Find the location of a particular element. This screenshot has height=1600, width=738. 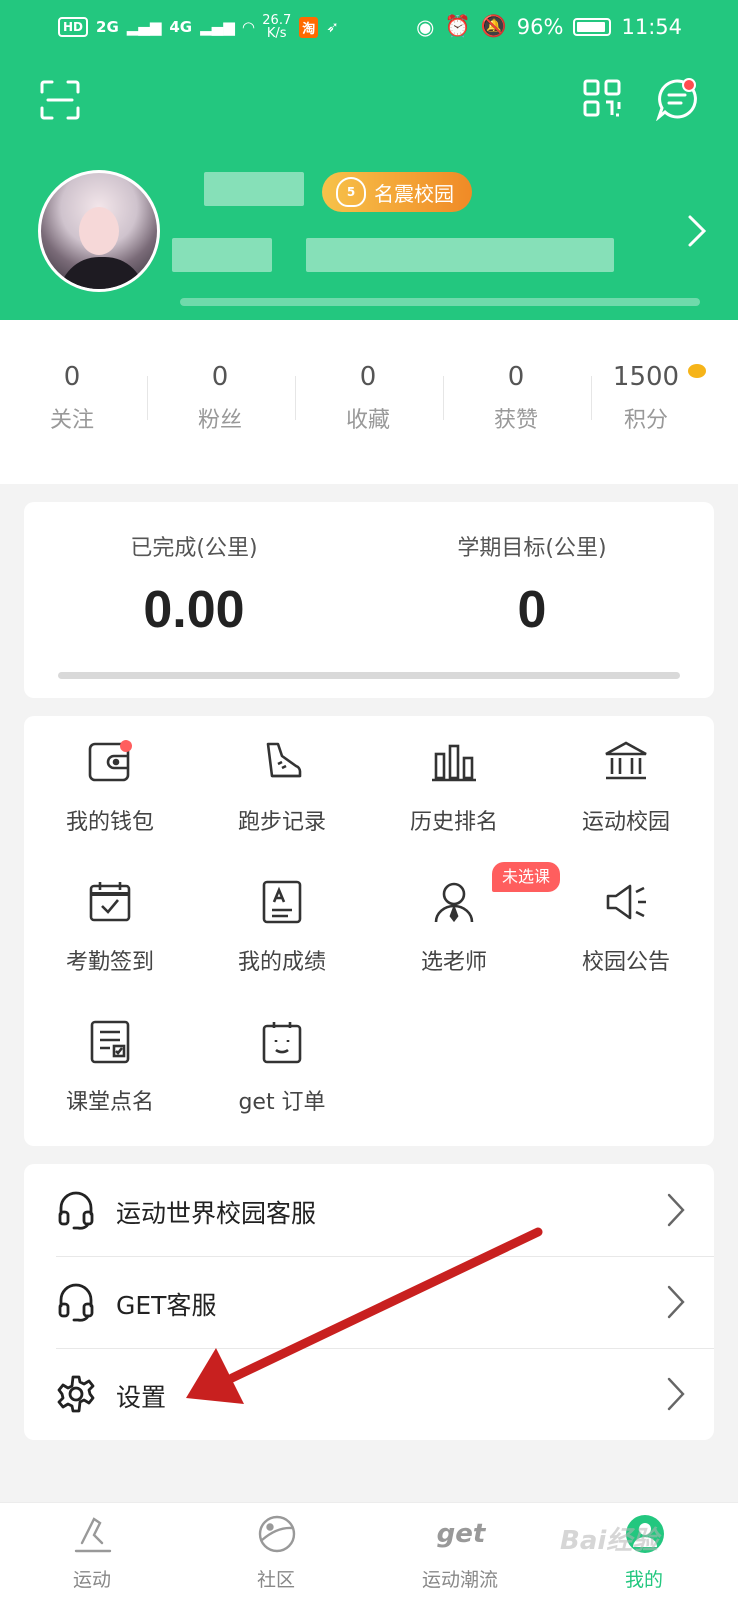

run-icon is located at coordinates (93, 1535).